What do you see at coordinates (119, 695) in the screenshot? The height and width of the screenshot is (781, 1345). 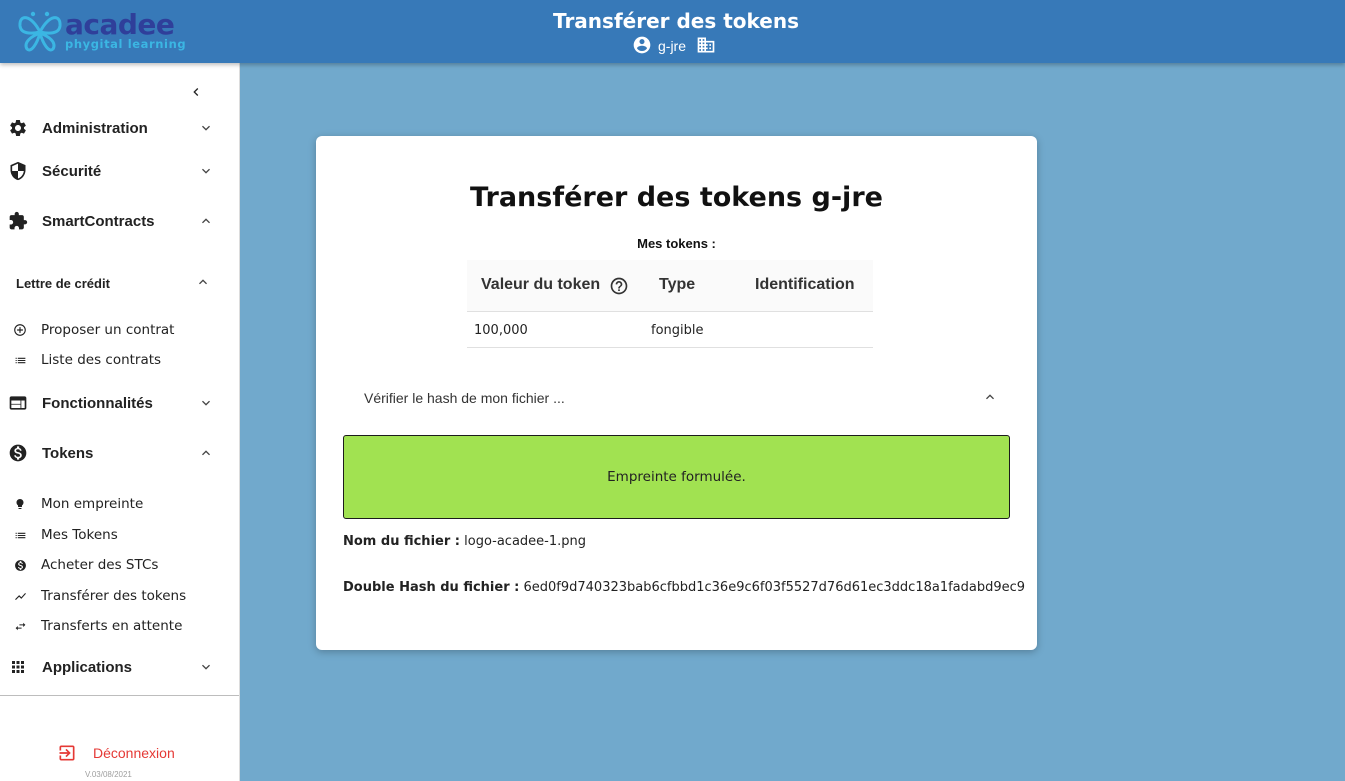 I see `sidebar-divider` at bounding box center [119, 695].